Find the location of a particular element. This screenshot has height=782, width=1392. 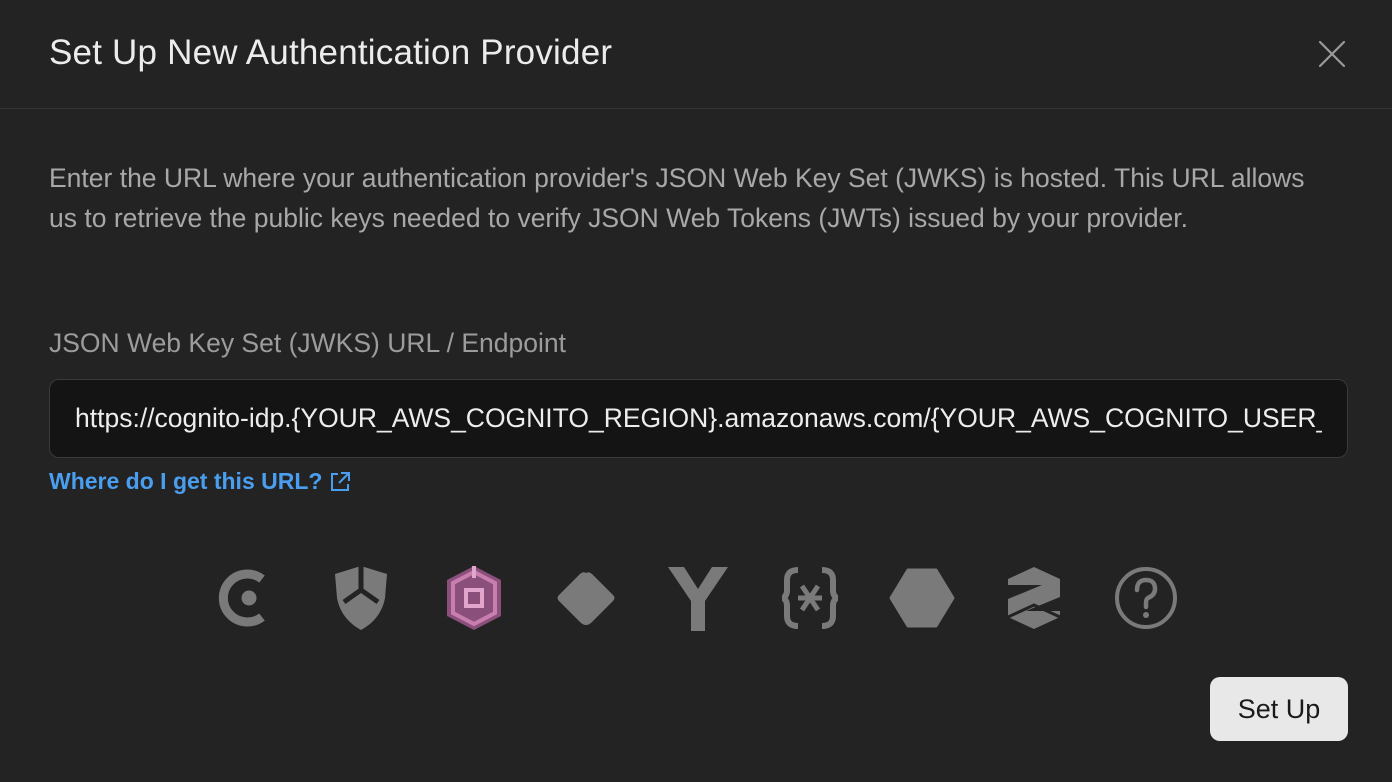

clerk-icon is located at coordinates (241, 598).